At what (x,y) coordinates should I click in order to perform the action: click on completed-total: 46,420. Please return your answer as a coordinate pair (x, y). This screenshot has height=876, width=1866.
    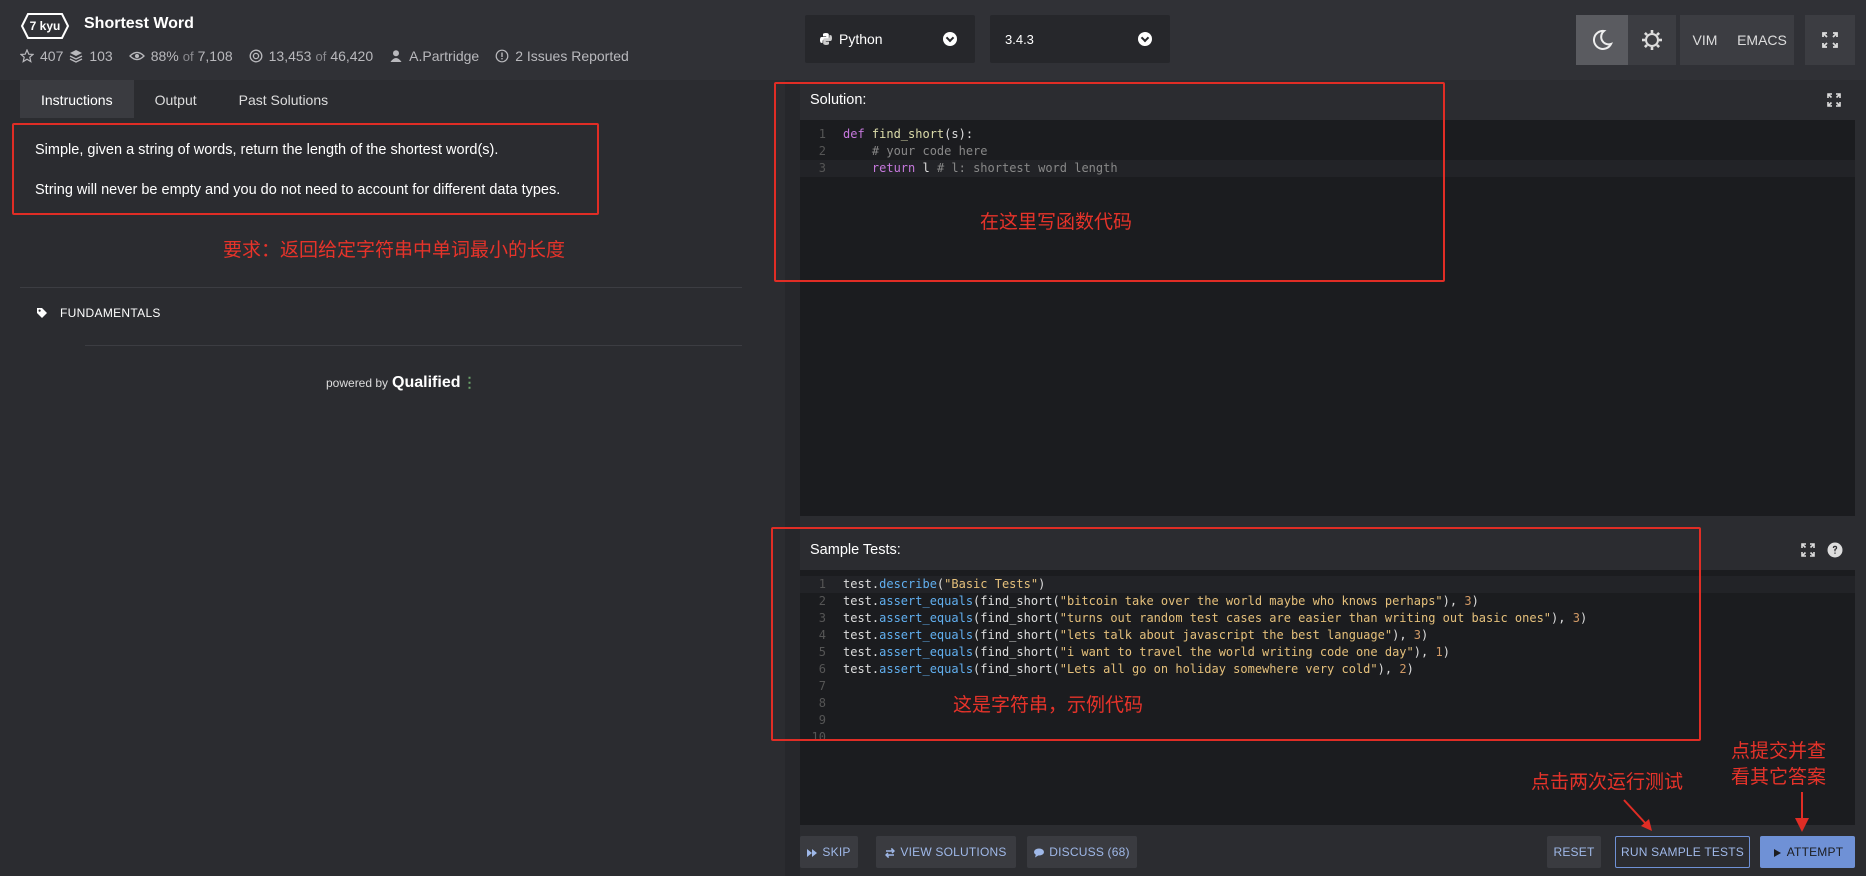
    Looking at the image, I should click on (352, 56).